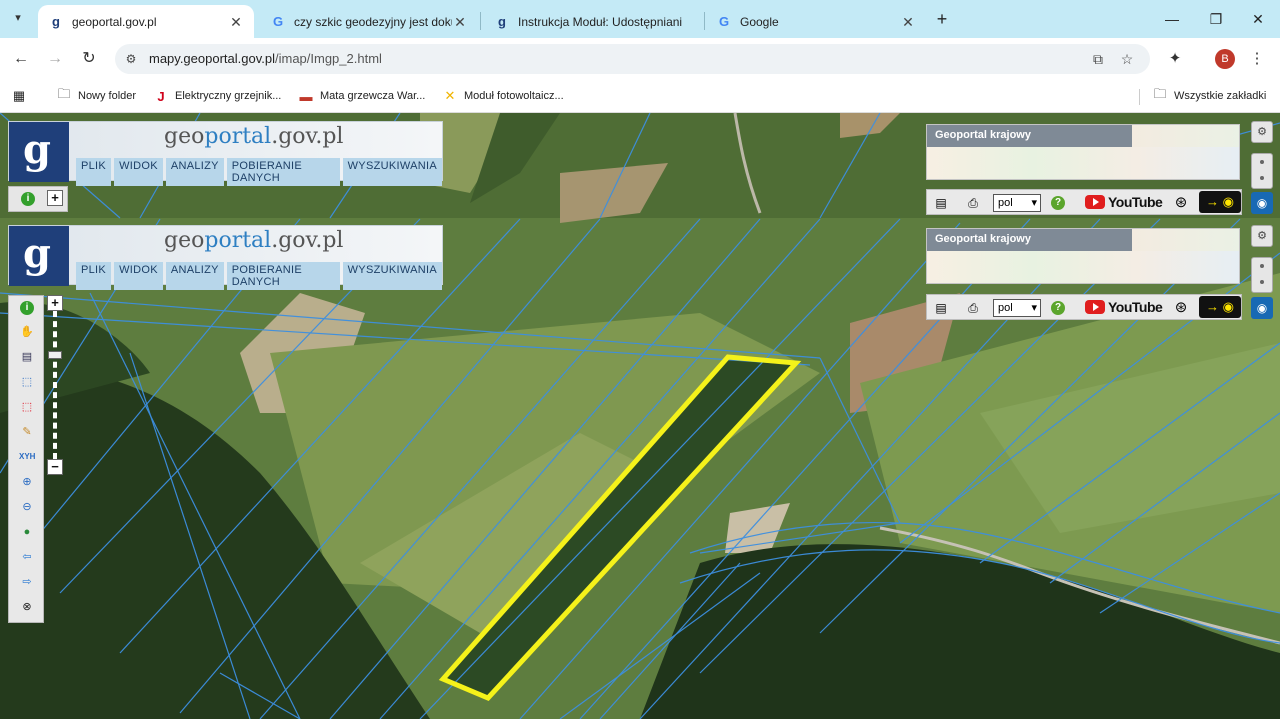 This screenshot has width=1280, height=719. Describe the element at coordinates (27, 557) in the screenshot. I see `previous-view-arrow-icon: ⇦` at that location.